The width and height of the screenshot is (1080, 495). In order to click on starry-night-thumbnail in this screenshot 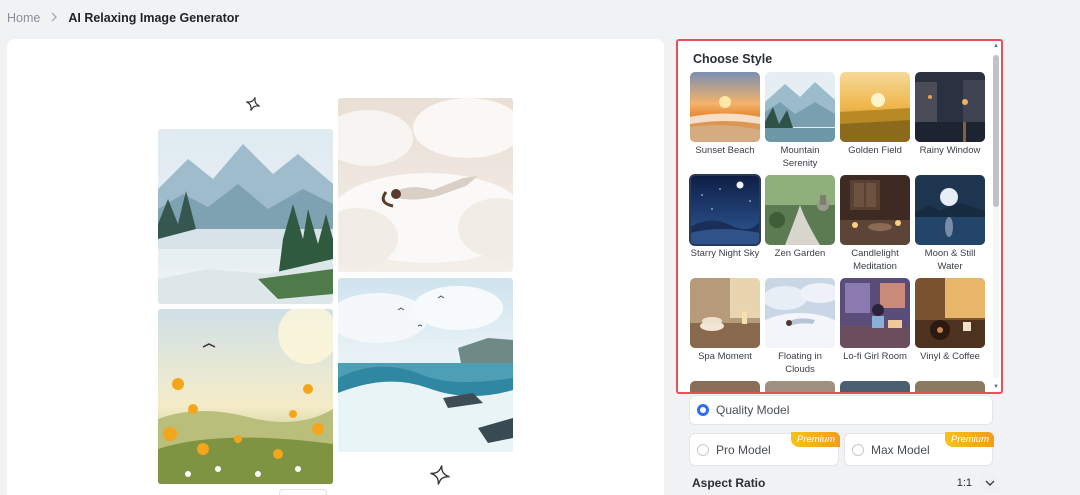, I will do `click(725, 210)`.